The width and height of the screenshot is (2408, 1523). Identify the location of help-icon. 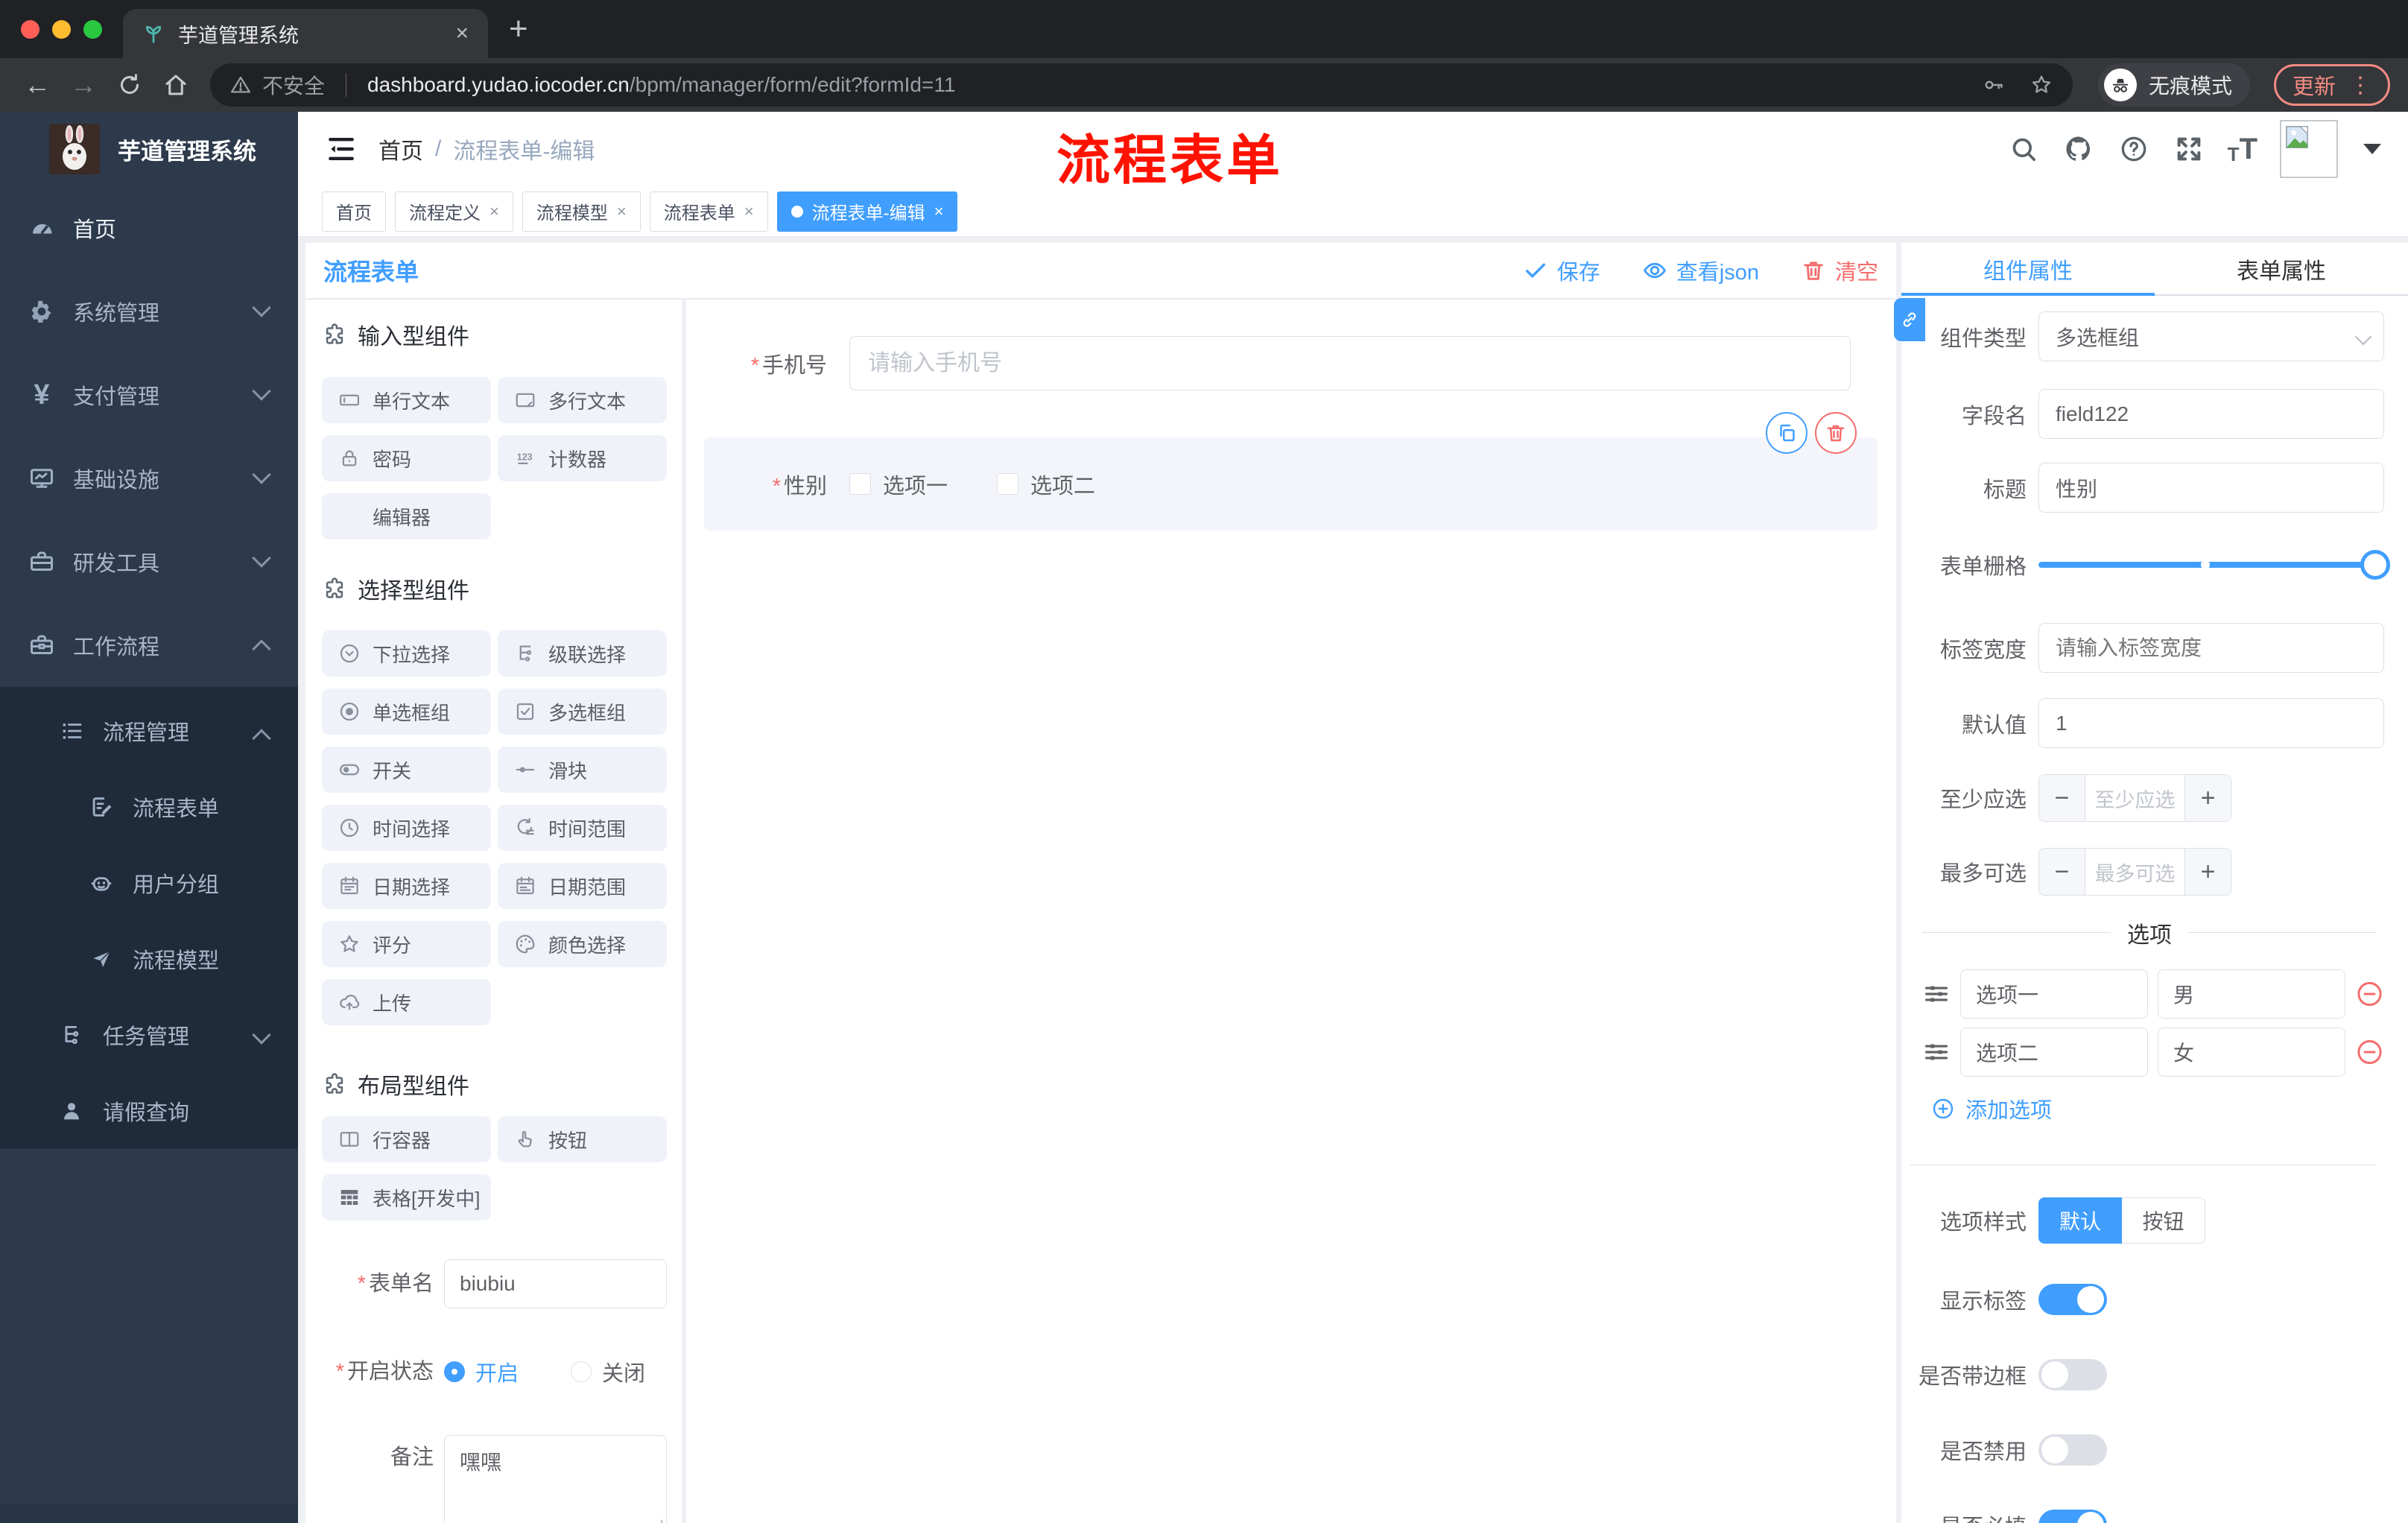
(2133, 149).